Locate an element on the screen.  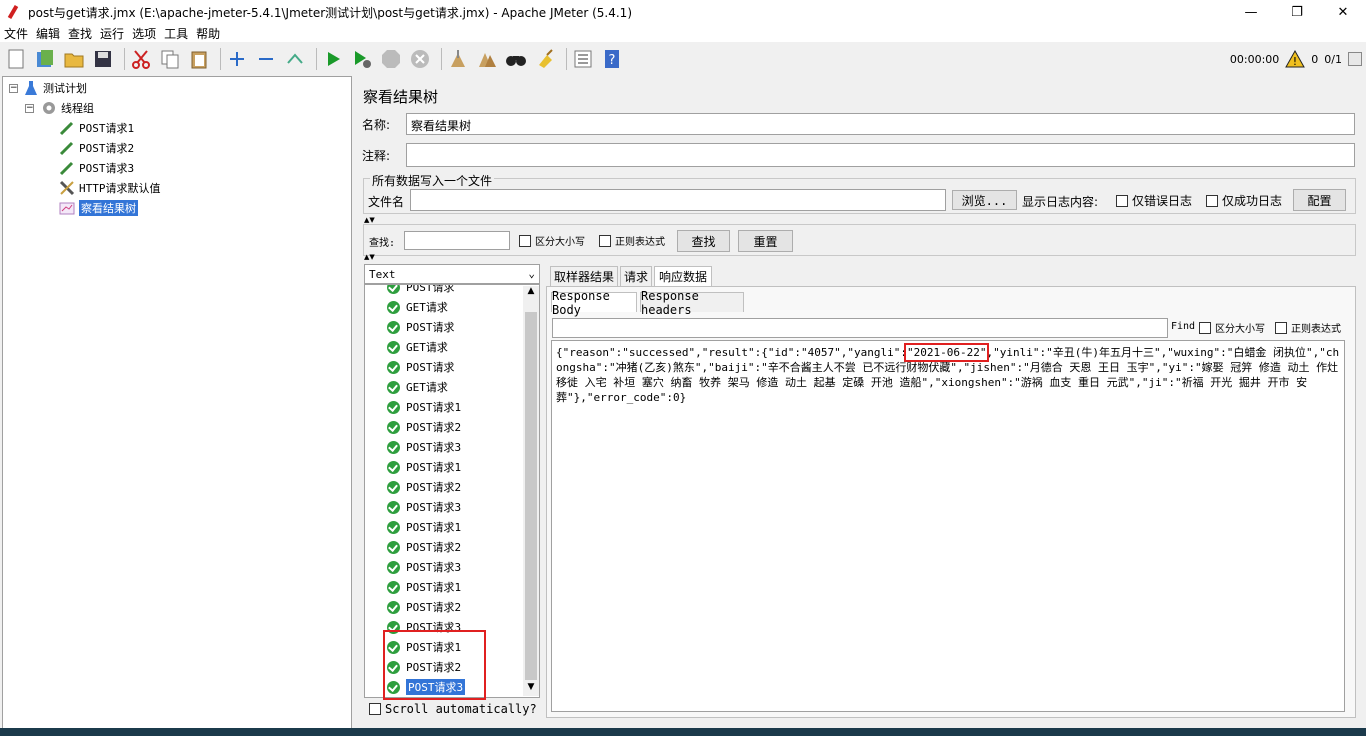
tab-response-data: 响应数据 is located at coordinates (683, 276).